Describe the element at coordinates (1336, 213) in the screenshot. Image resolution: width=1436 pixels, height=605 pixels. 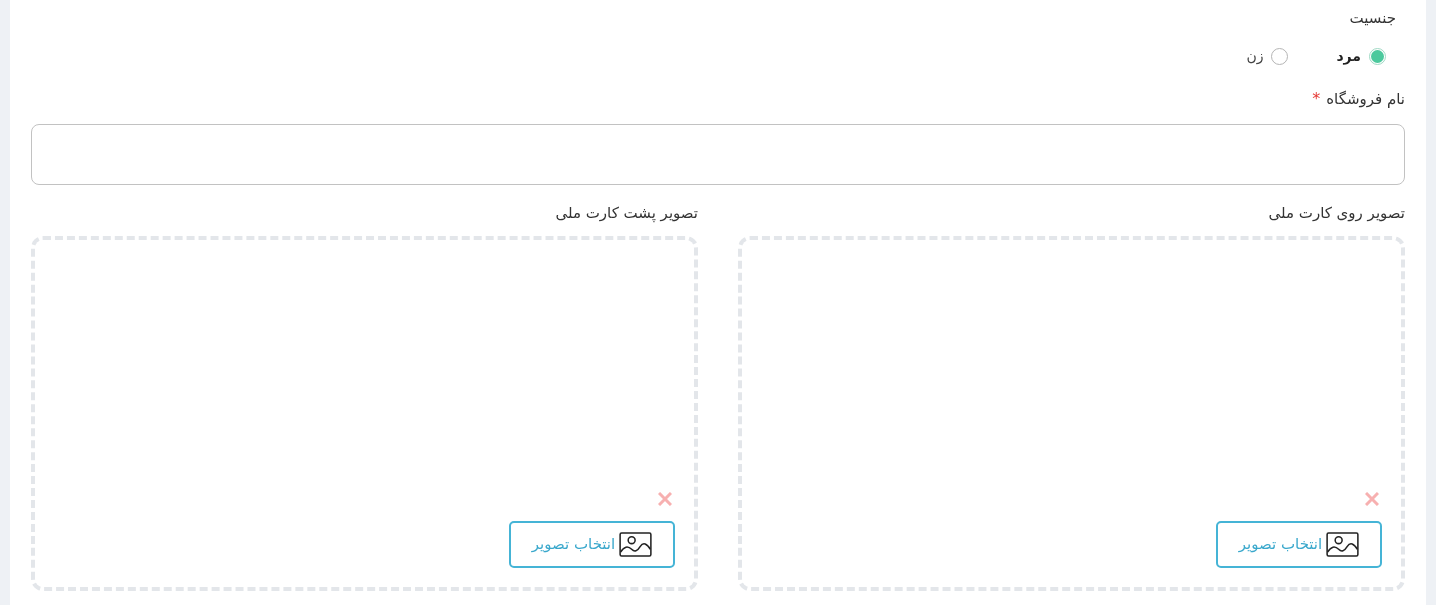
I see `field-label: تصویر روی کارت ملی` at that location.